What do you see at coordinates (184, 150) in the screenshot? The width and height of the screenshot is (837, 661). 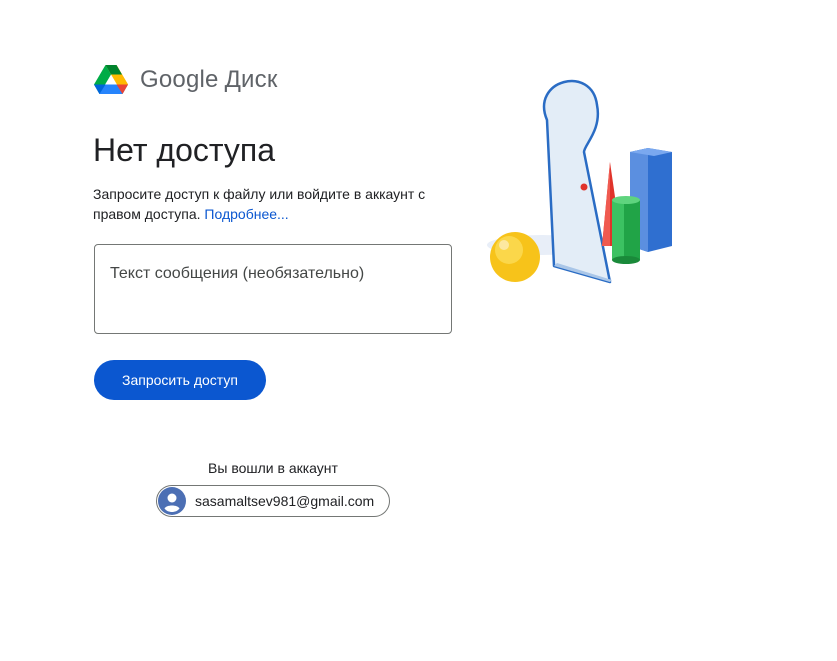 I see `page-title: Нет доступа` at bounding box center [184, 150].